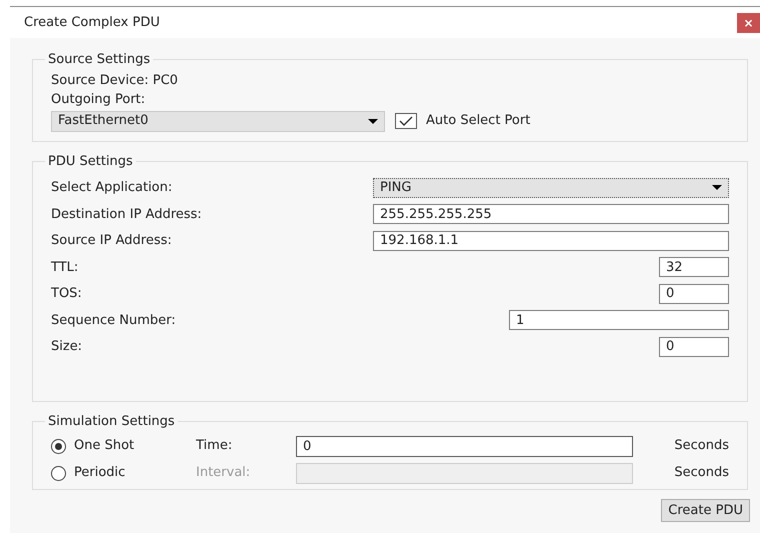 Image resolution: width=760 pixels, height=533 pixels. What do you see at coordinates (64, 267) in the screenshot?
I see `field-label: TTL:` at bounding box center [64, 267].